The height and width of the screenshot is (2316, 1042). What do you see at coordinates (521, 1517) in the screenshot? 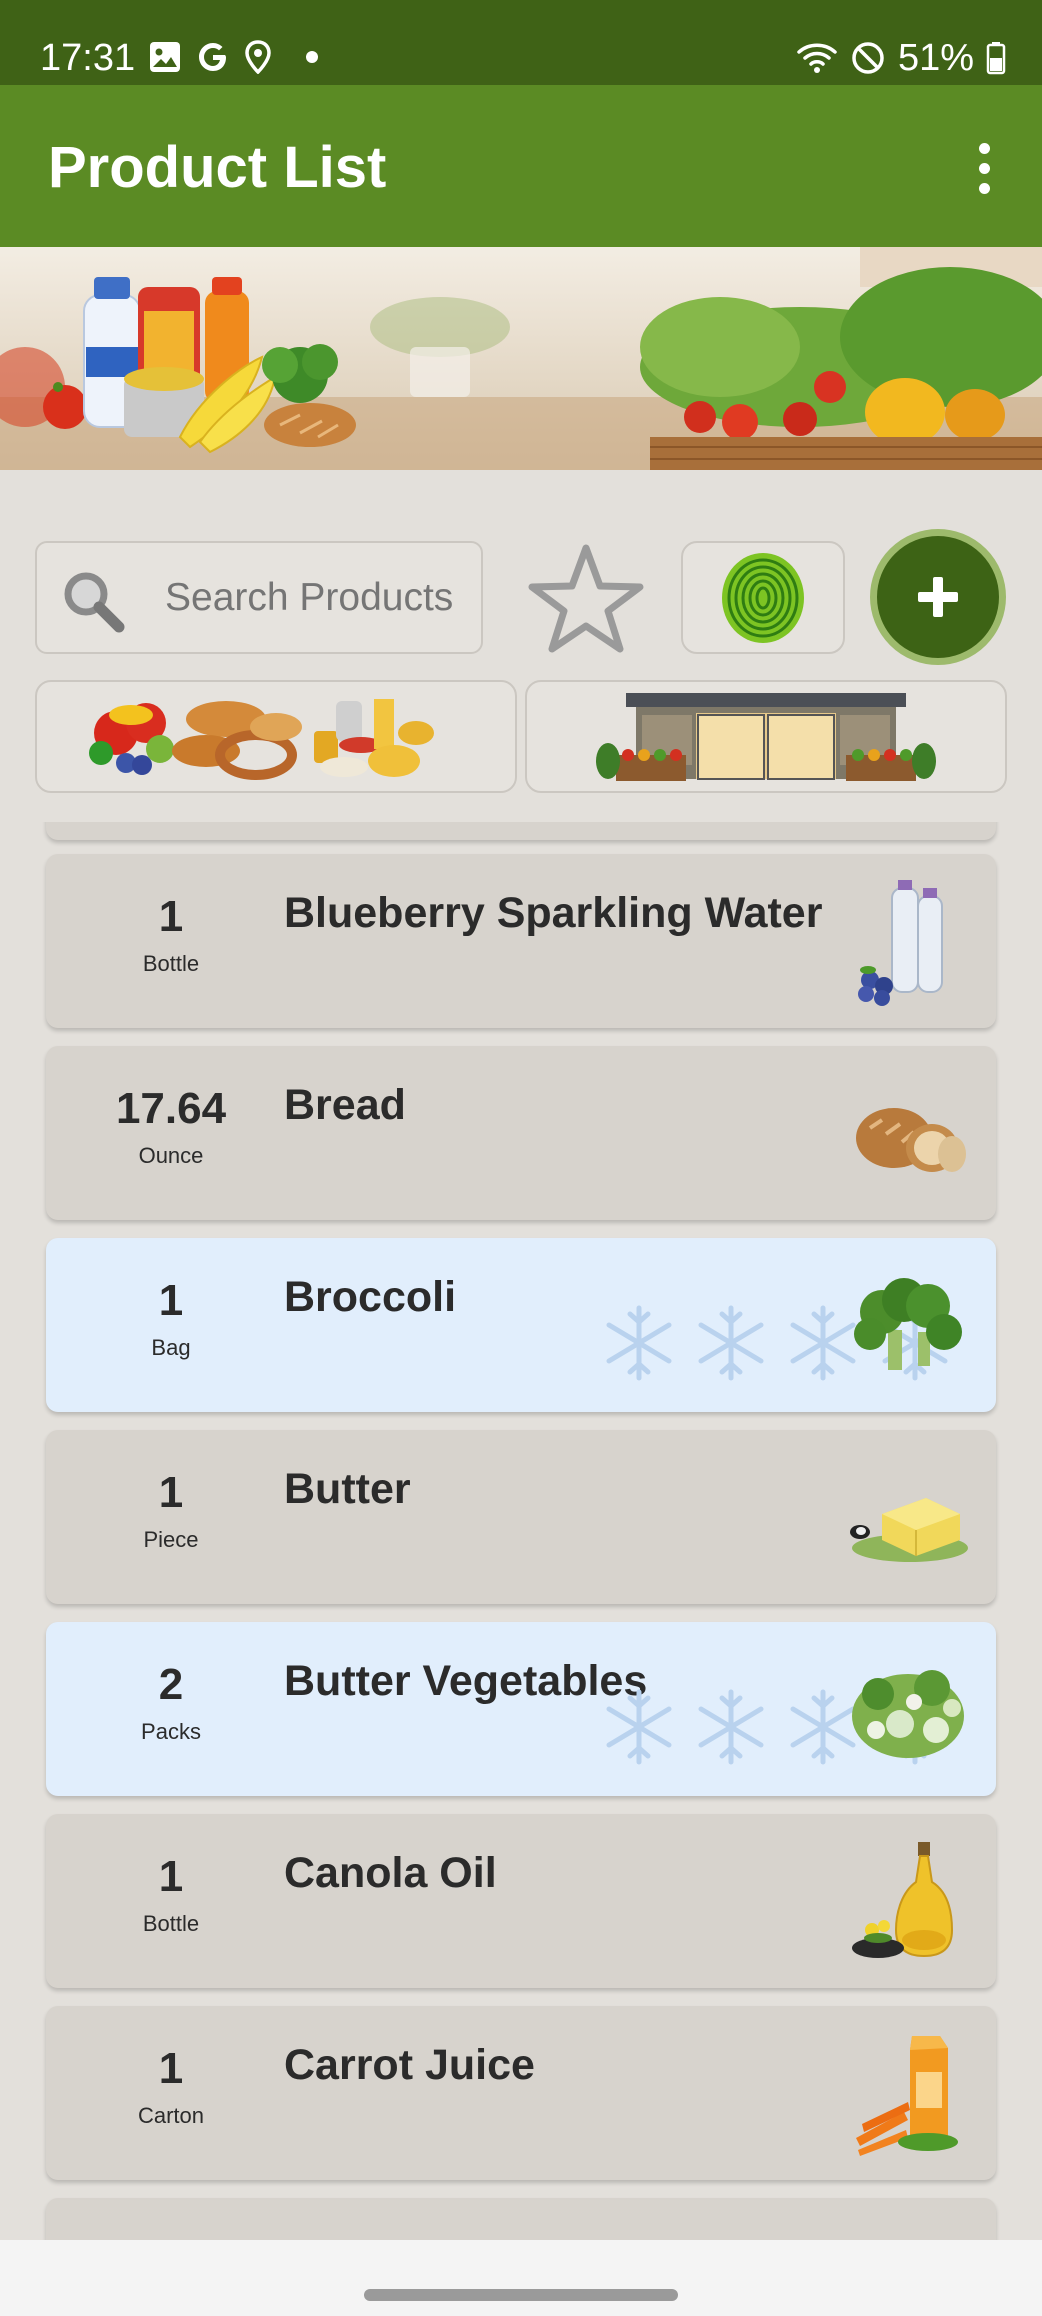
I see `list-item: 1 Piece Butter` at bounding box center [521, 1517].